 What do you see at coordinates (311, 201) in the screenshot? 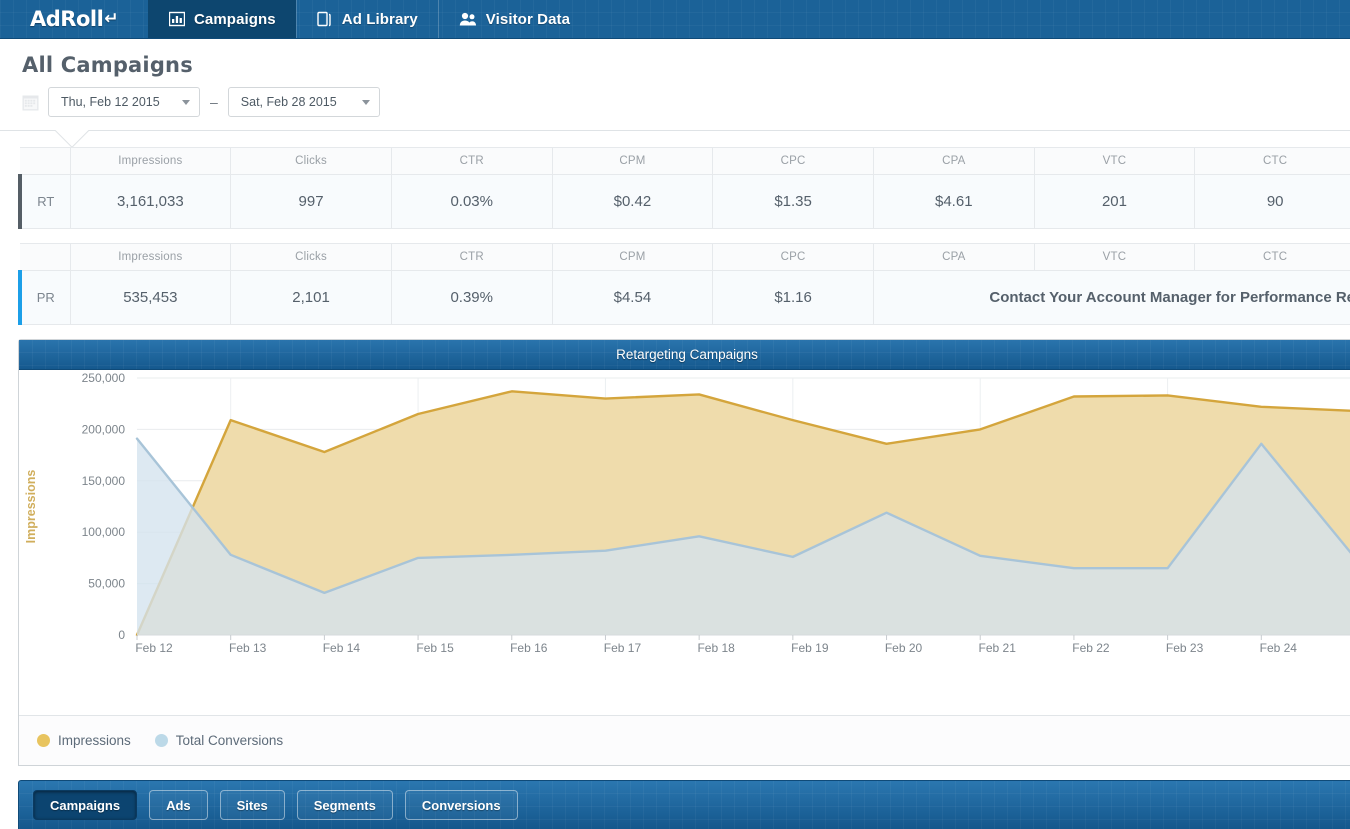
I see `cell-clicks: 997` at bounding box center [311, 201].